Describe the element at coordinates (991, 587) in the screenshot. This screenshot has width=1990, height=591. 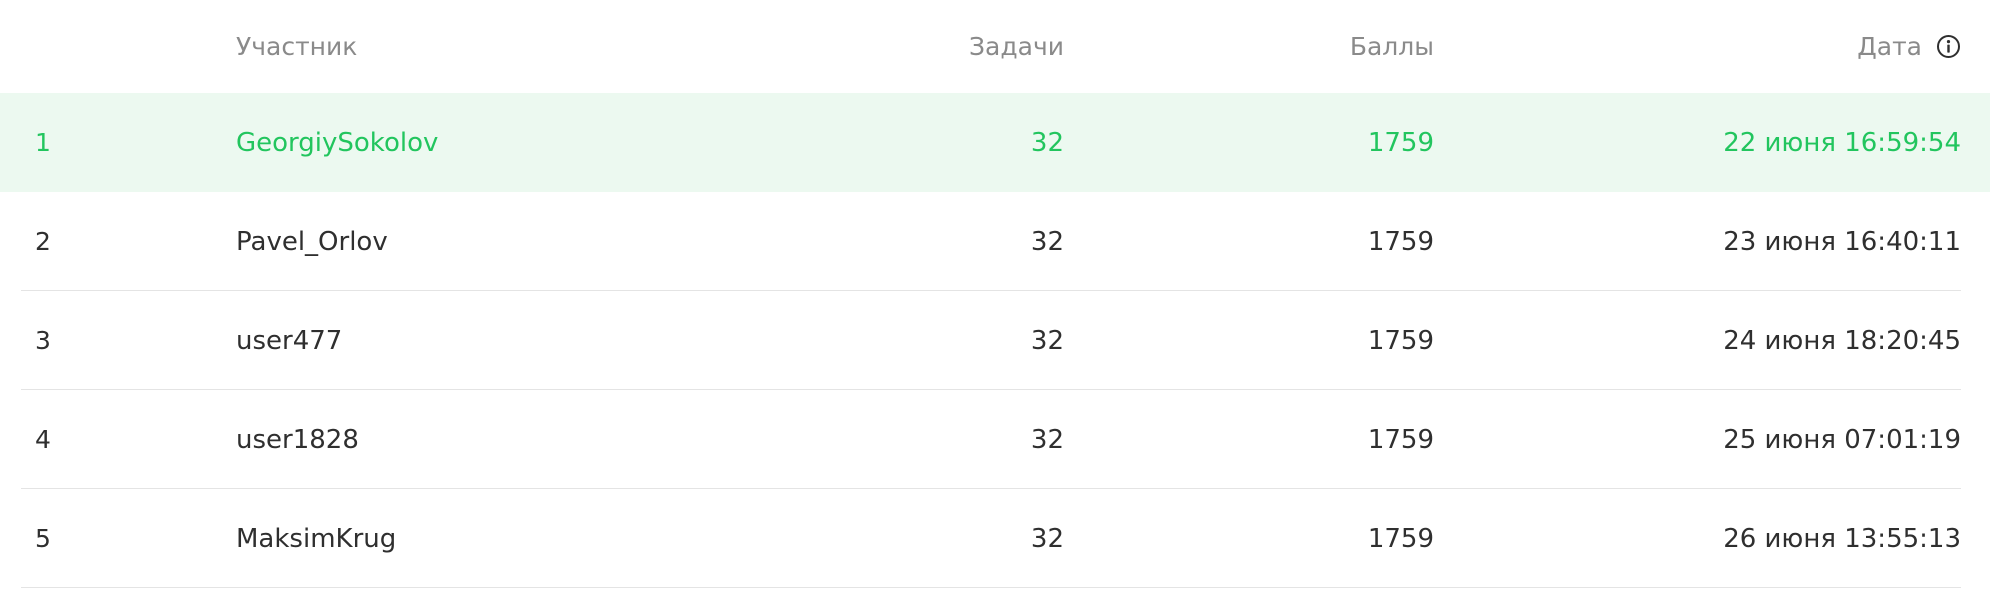
I see `row-divider` at that location.